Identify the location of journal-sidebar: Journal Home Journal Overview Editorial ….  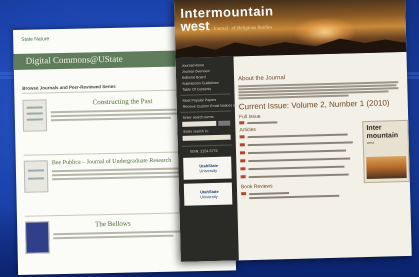
(210, 159).